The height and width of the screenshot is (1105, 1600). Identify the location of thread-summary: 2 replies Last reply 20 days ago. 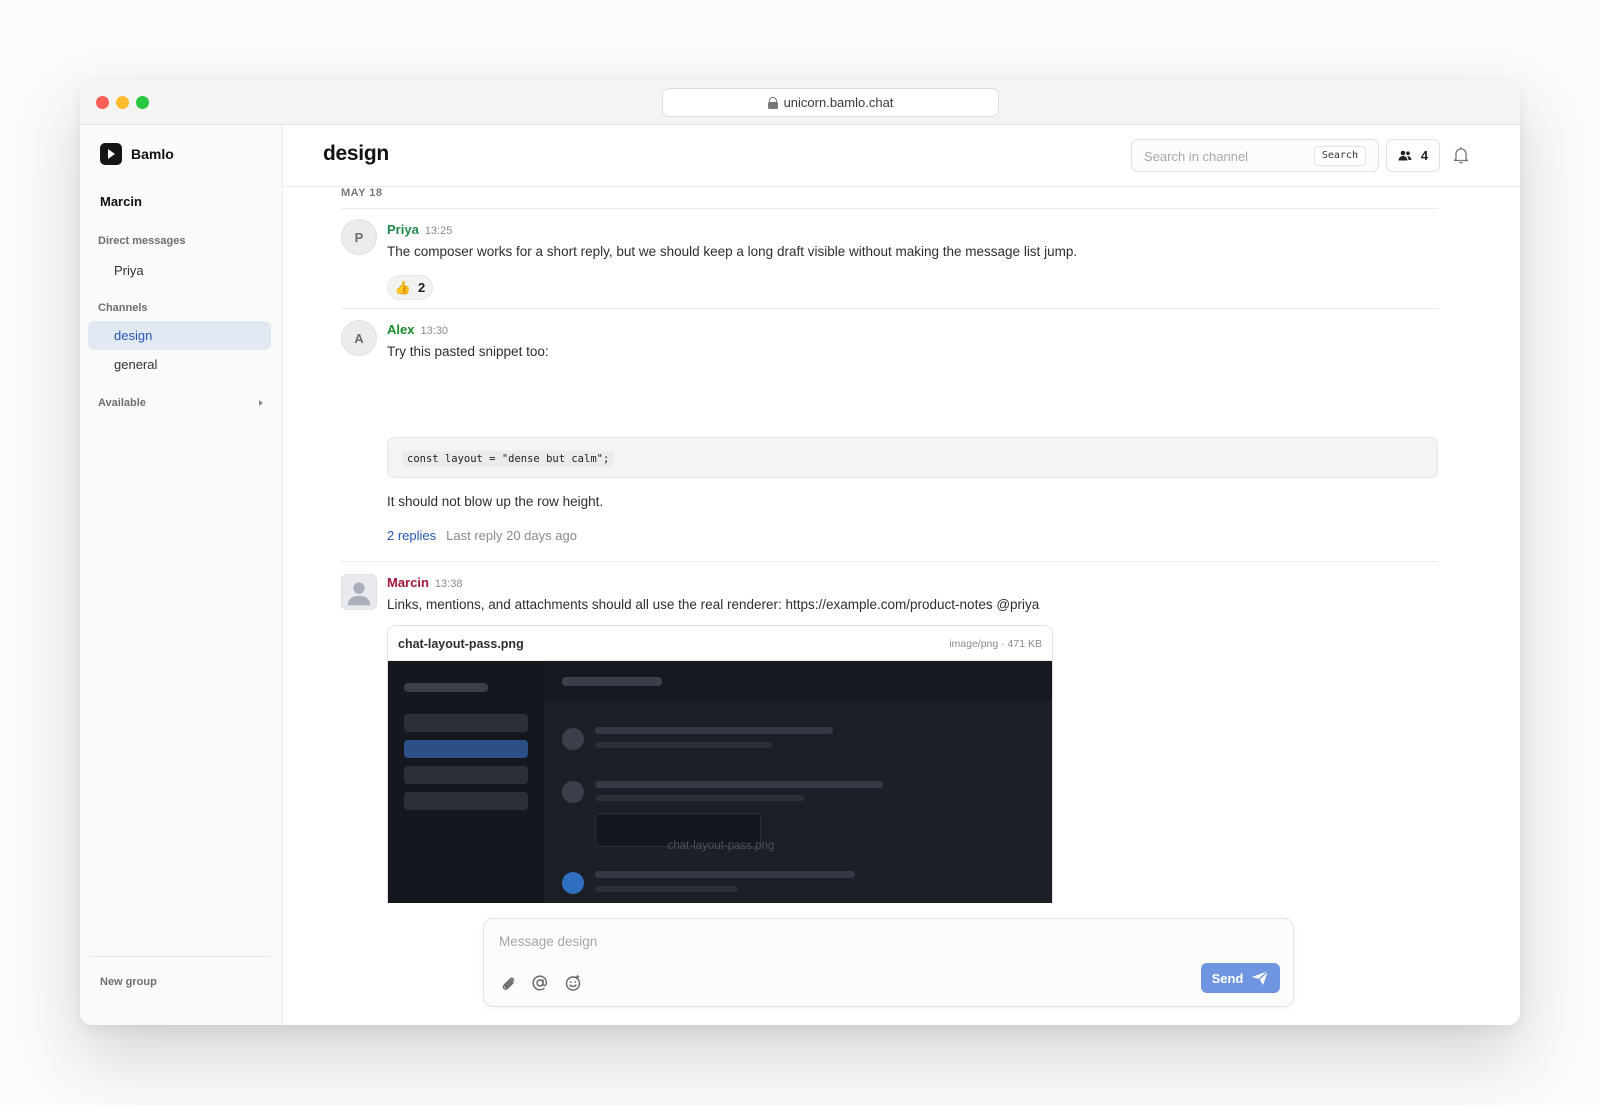
(482, 535).